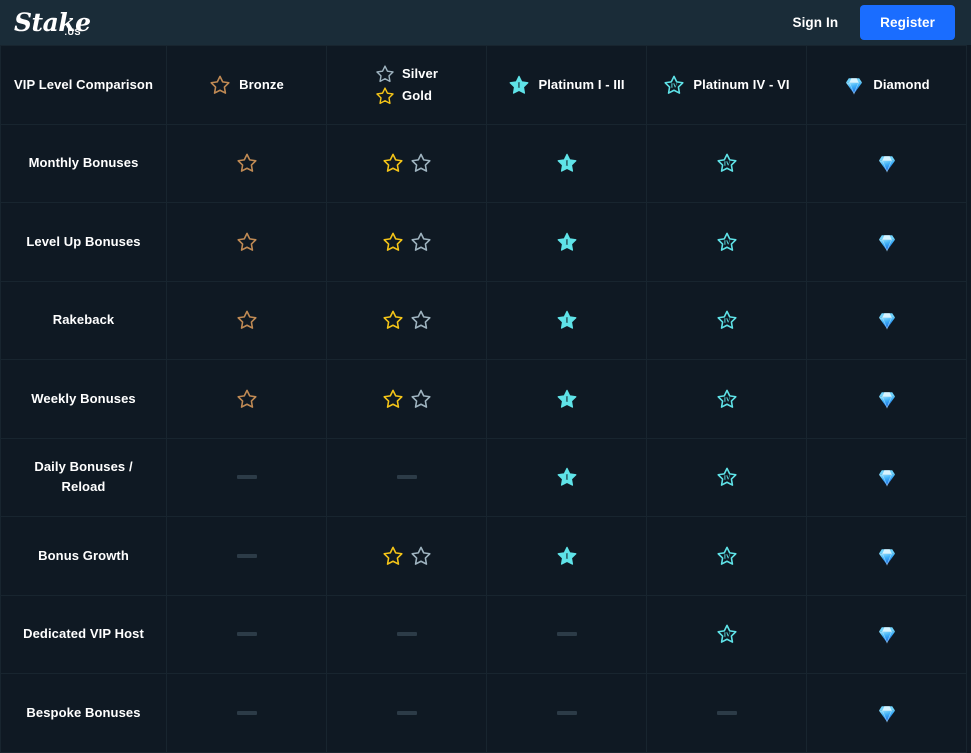 This screenshot has width=971, height=753. I want to click on header-tier-label: Platinum I - III, so click(581, 85).